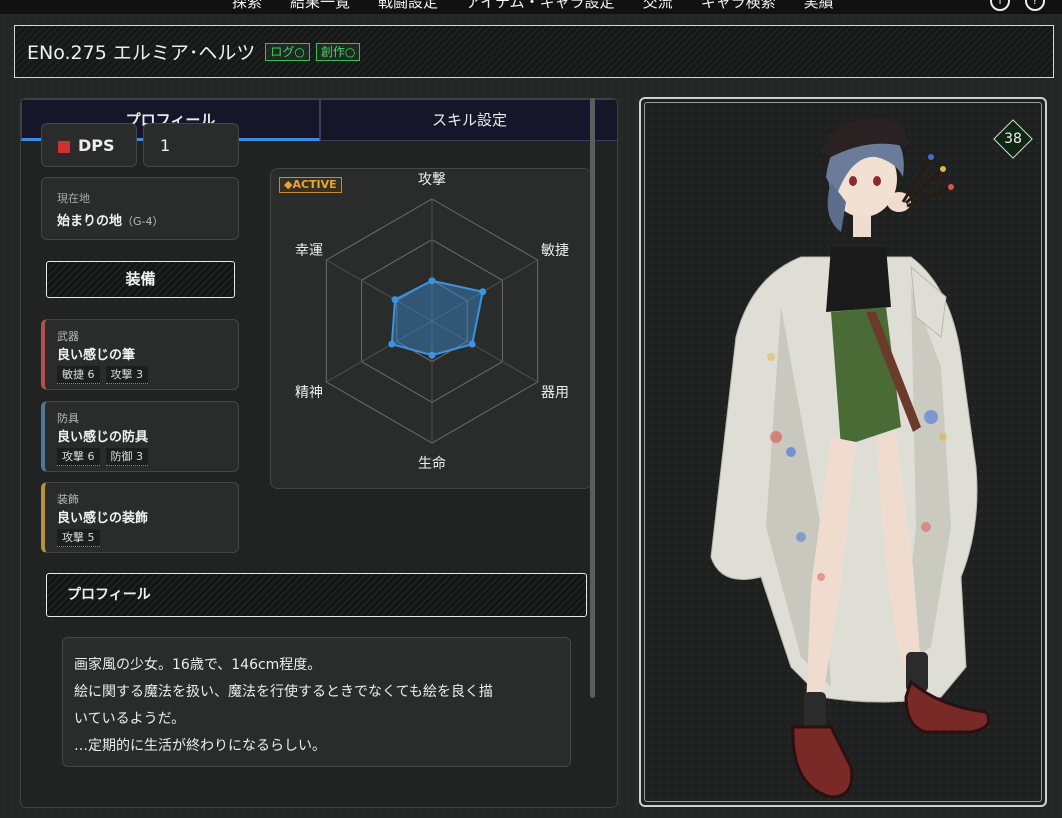 This screenshot has width=1062, height=818. What do you see at coordinates (534, 51) in the screenshot?
I see `character-header: ENo.275 エルミア･ヘルツ ログ○ 創作○` at bounding box center [534, 51].